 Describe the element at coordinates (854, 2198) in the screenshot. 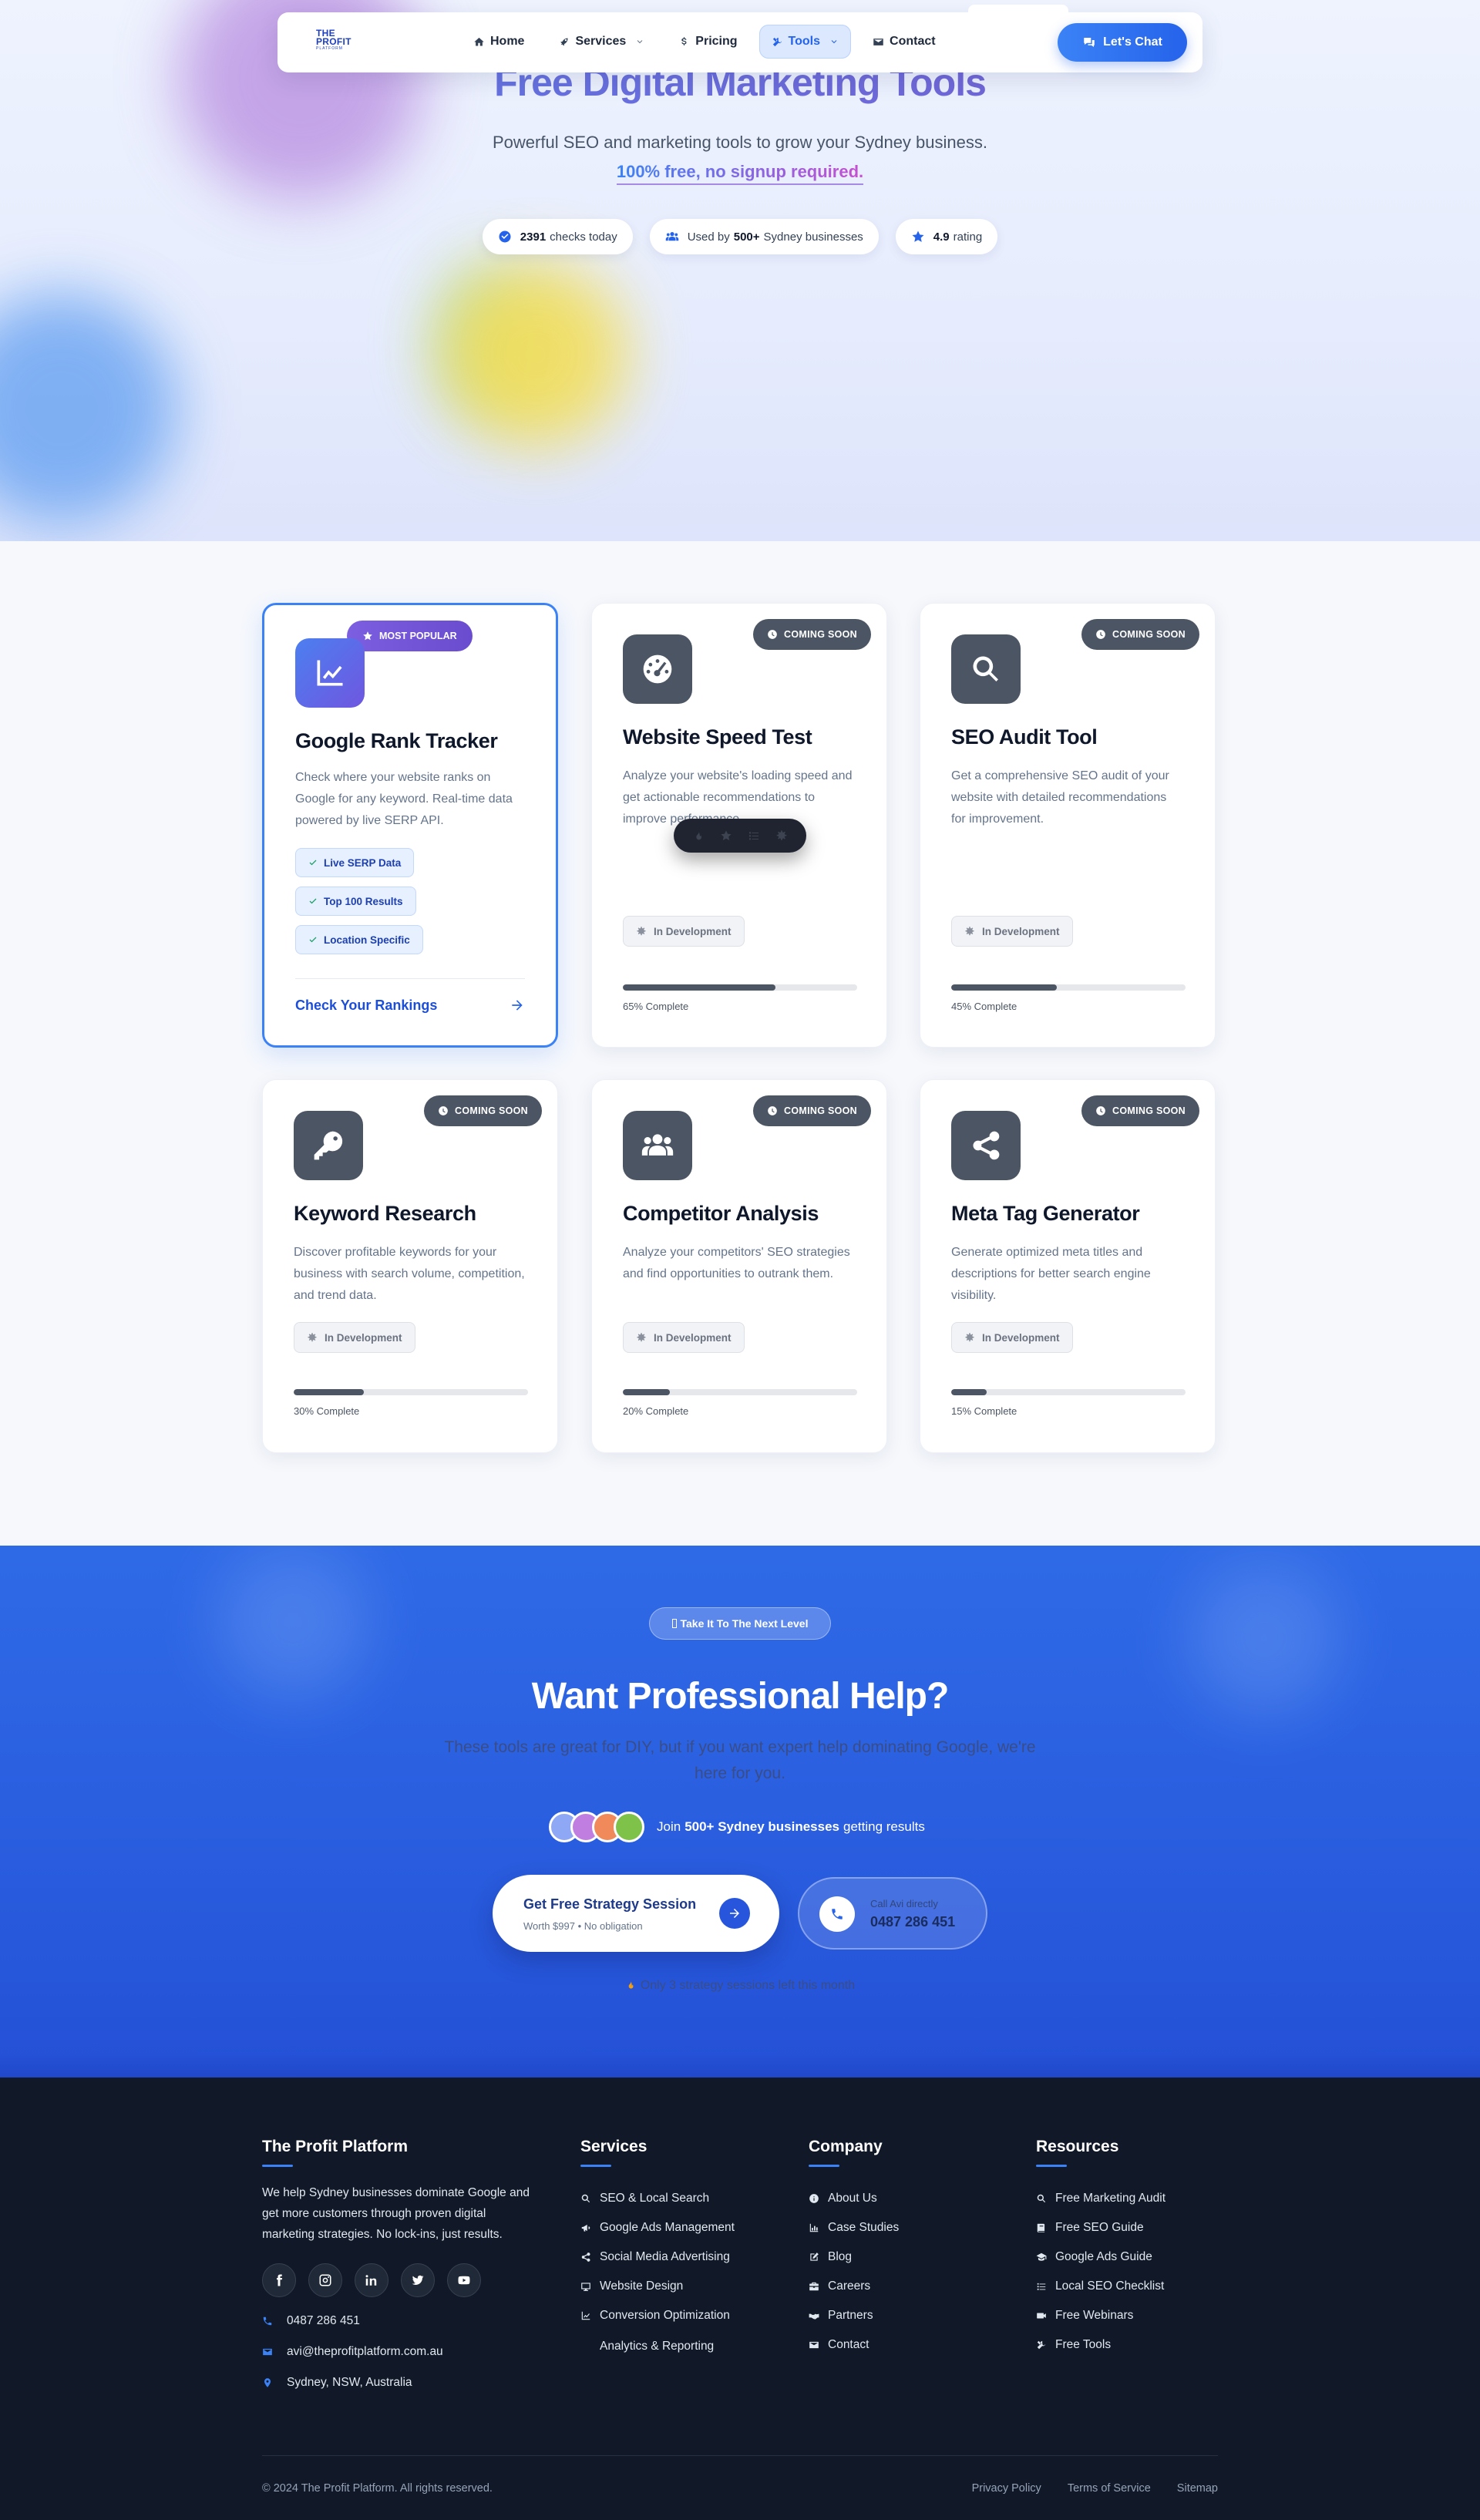

I see `footer-link: About Us` at that location.